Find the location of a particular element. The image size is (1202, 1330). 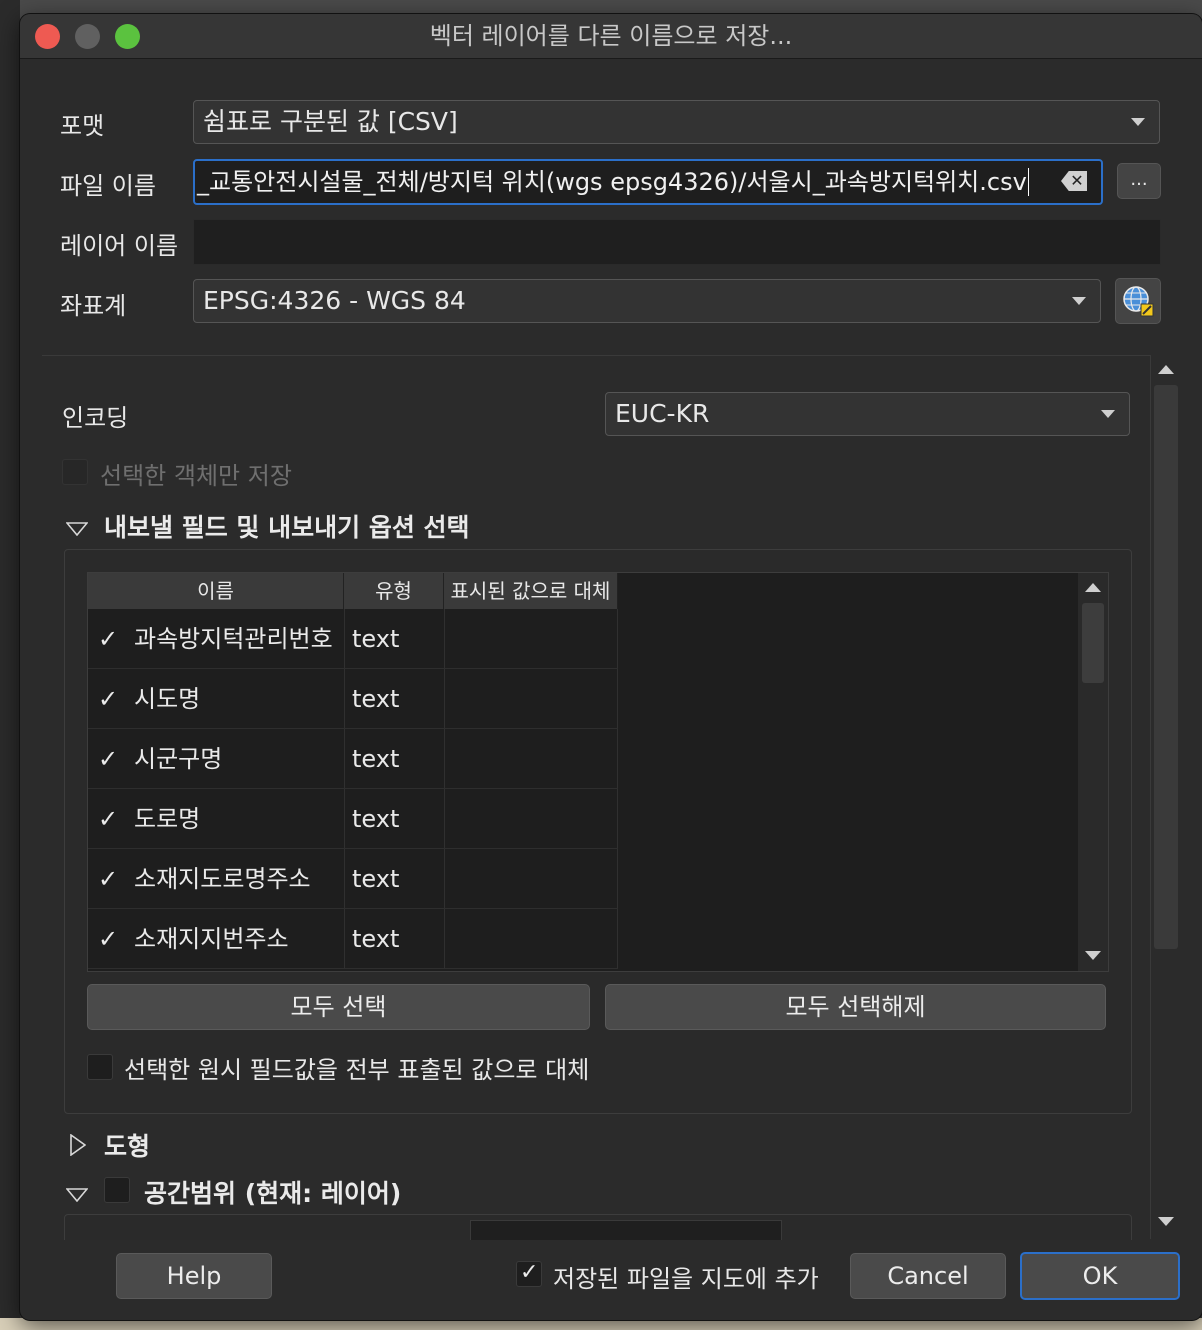

fields-section-title: 내보낼 필드 및 내보내기 옵션 선택 is located at coordinates (287, 527).